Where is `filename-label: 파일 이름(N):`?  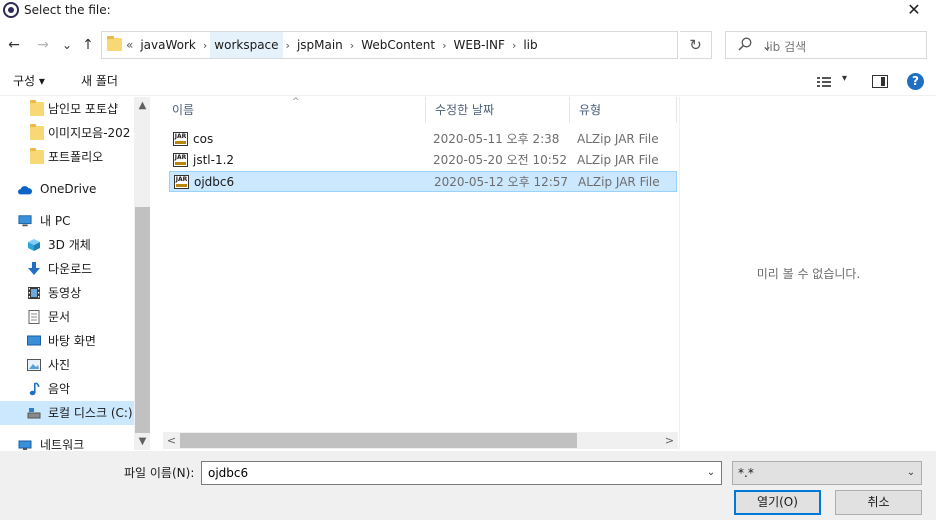
filename-label: 파일 이름(N): is located at coordinates (159, 473).